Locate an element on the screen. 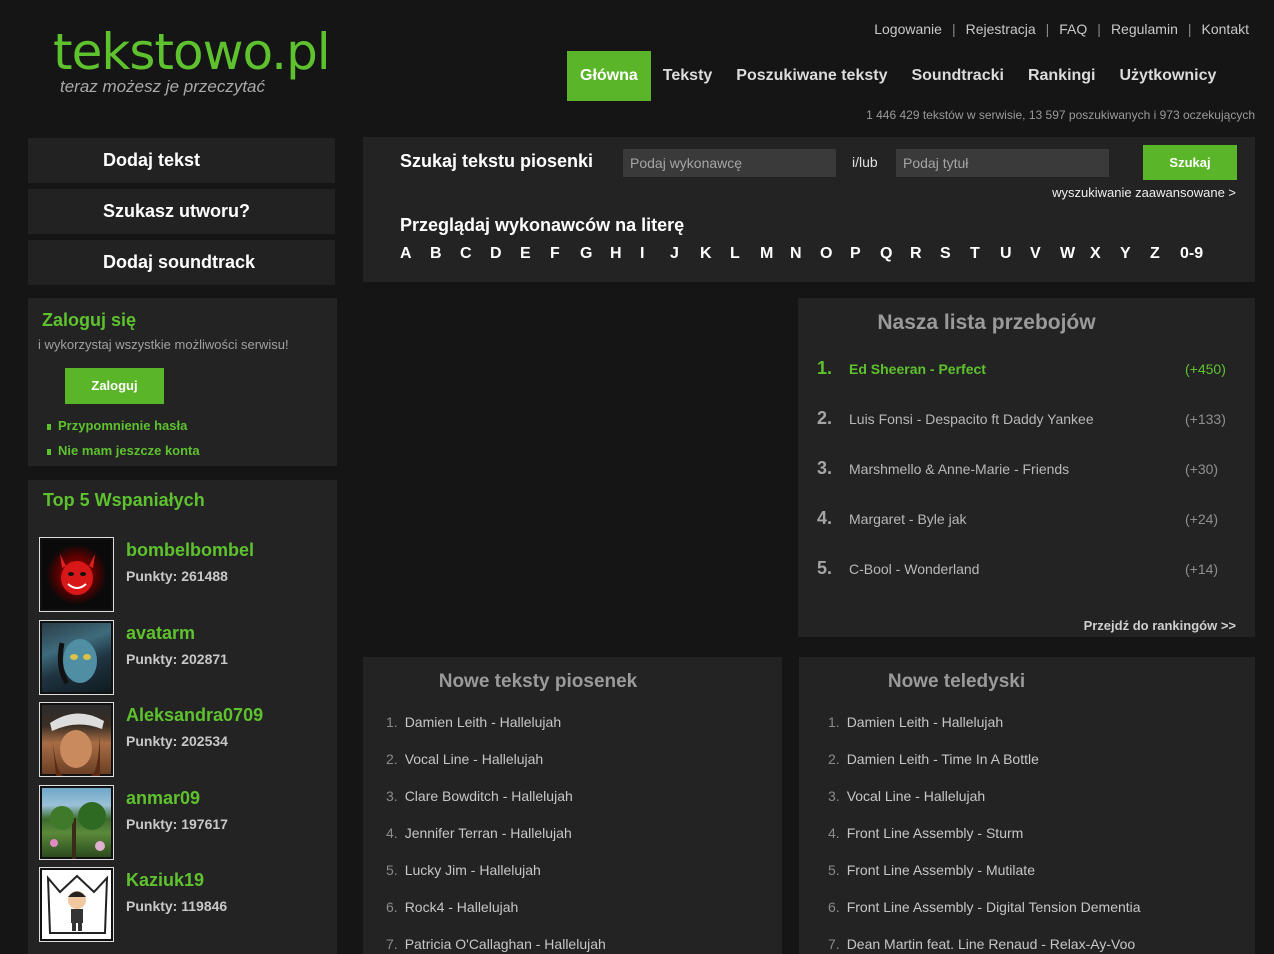  letter-link: D is located at coordinates (505, 254).